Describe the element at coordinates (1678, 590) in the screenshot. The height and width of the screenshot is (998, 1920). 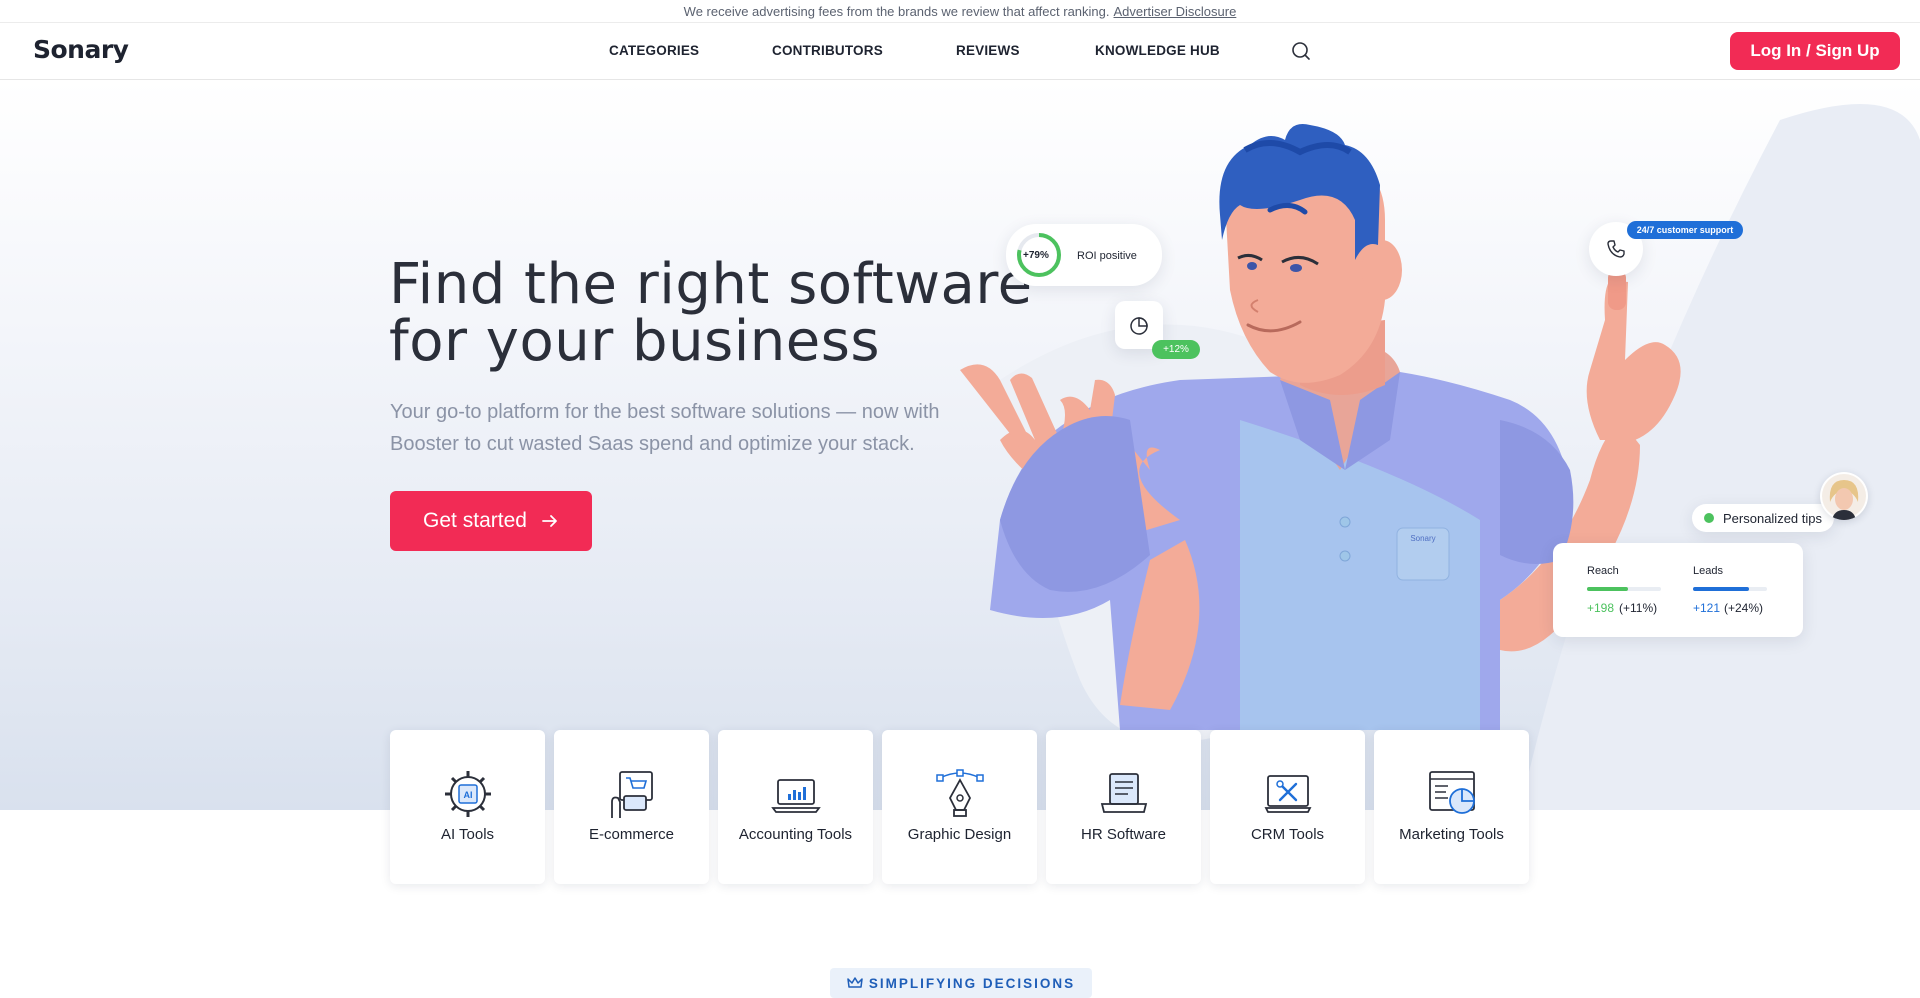
I see `reach-leads-card: Reach +198 (+11%) Leads +121 (+24%)` at that location.